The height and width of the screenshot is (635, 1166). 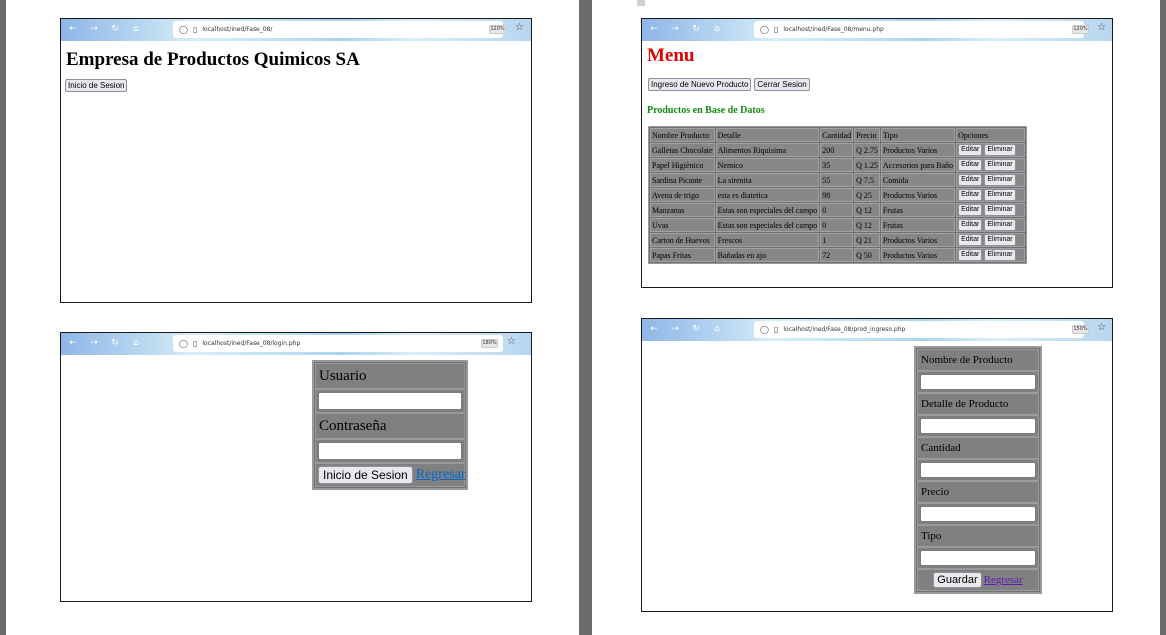 What do you see at coordinates (957, 580) in the screenshot?
I see `save-button: Guardar` at bounding box center [957, 580].